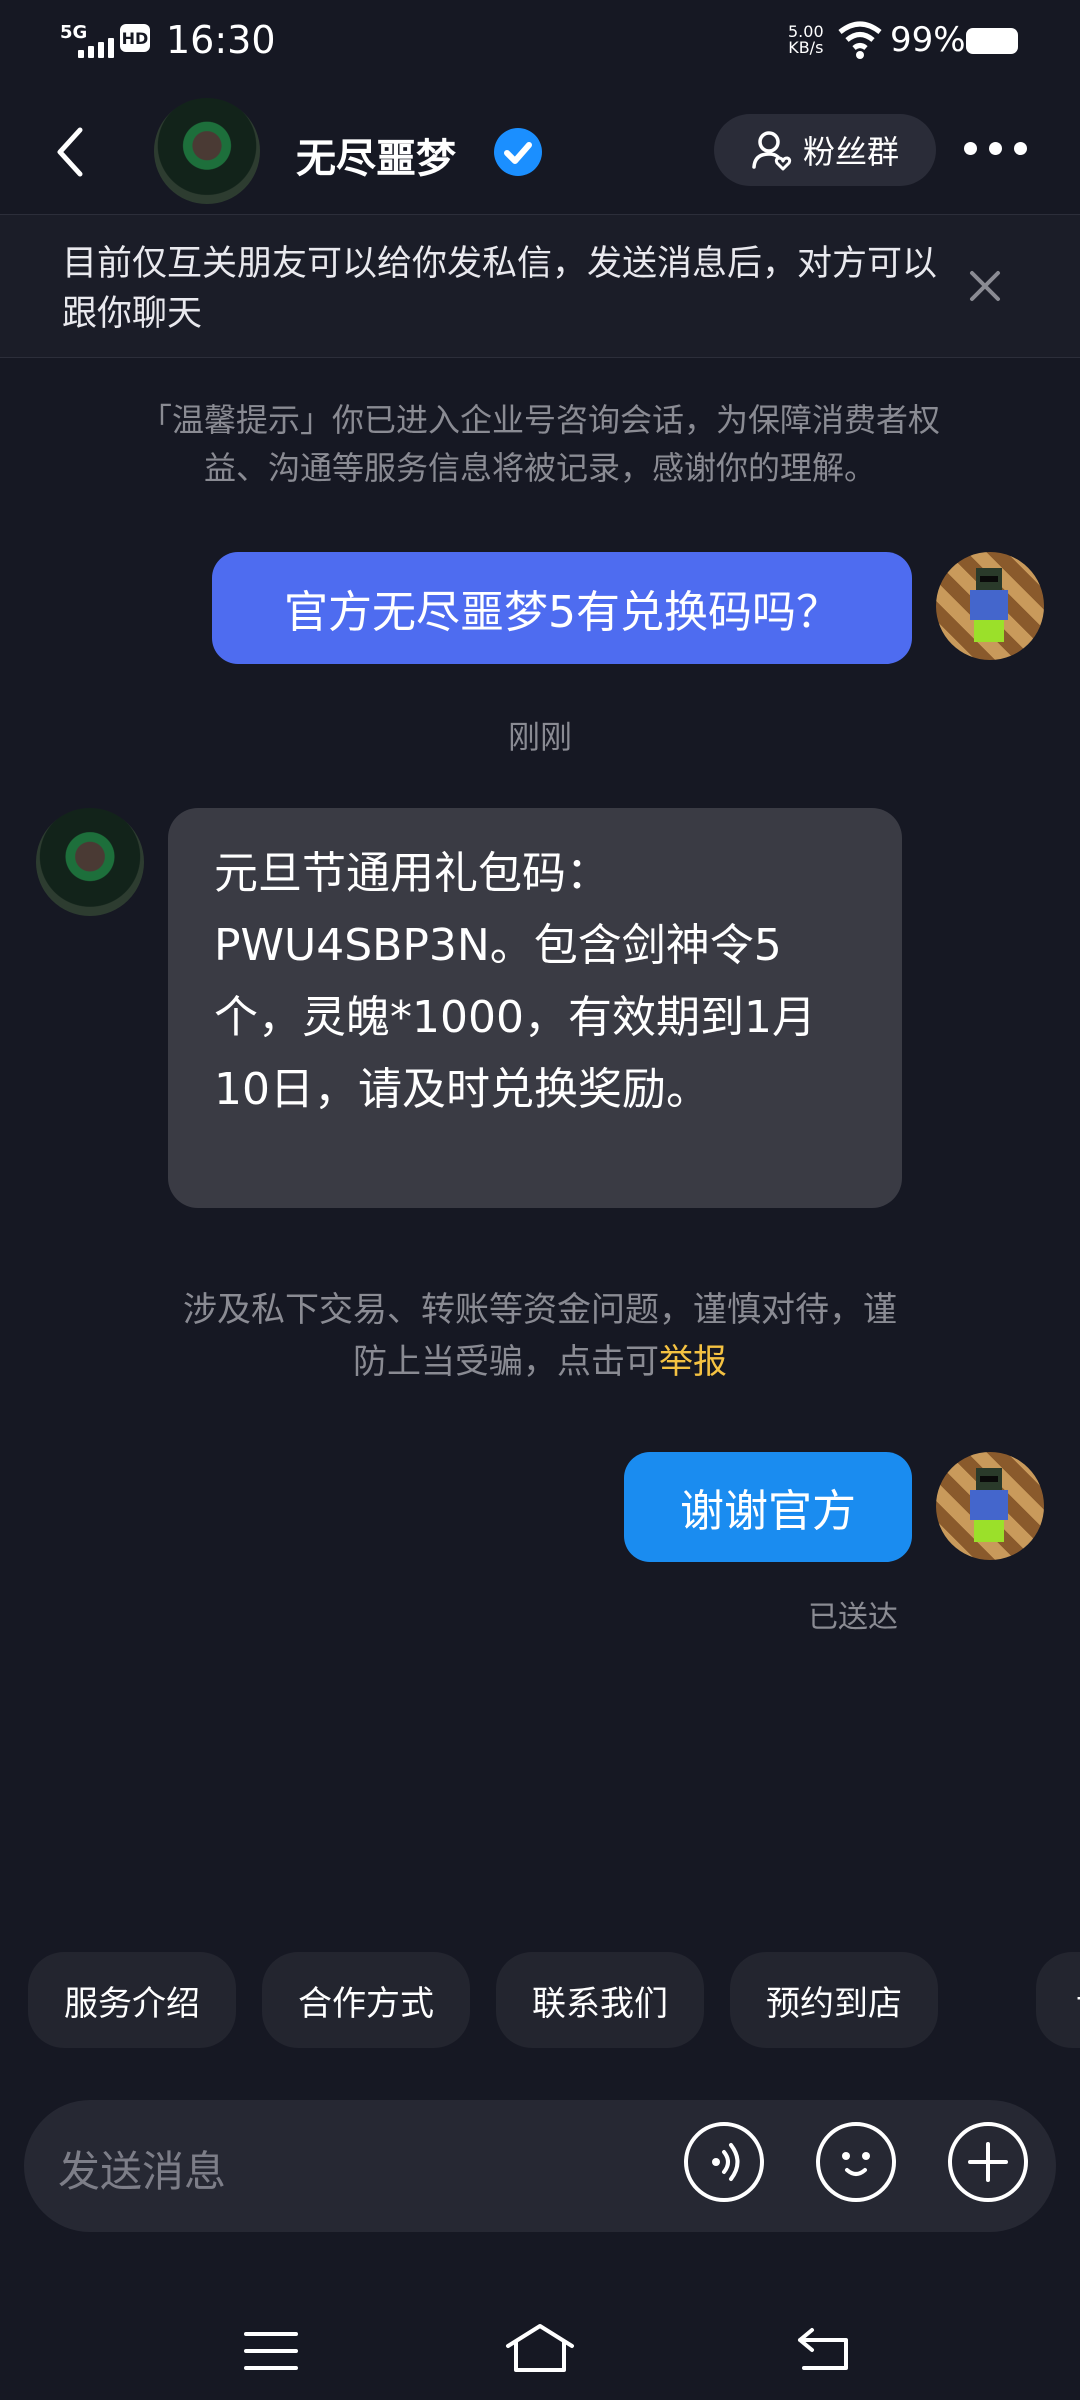 The image size is (1080, 2400). I want to click on quick-reply-chip: 联系我们, so click(600, 2000).